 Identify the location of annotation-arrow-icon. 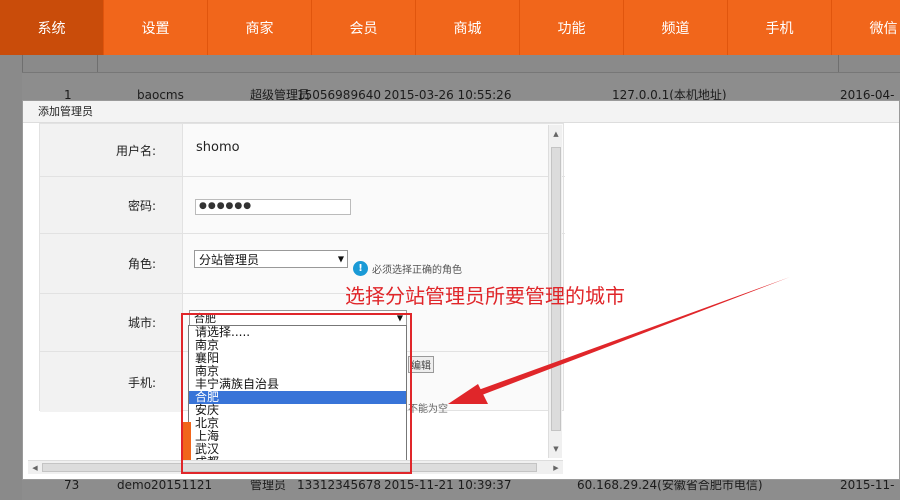
(619, 340).